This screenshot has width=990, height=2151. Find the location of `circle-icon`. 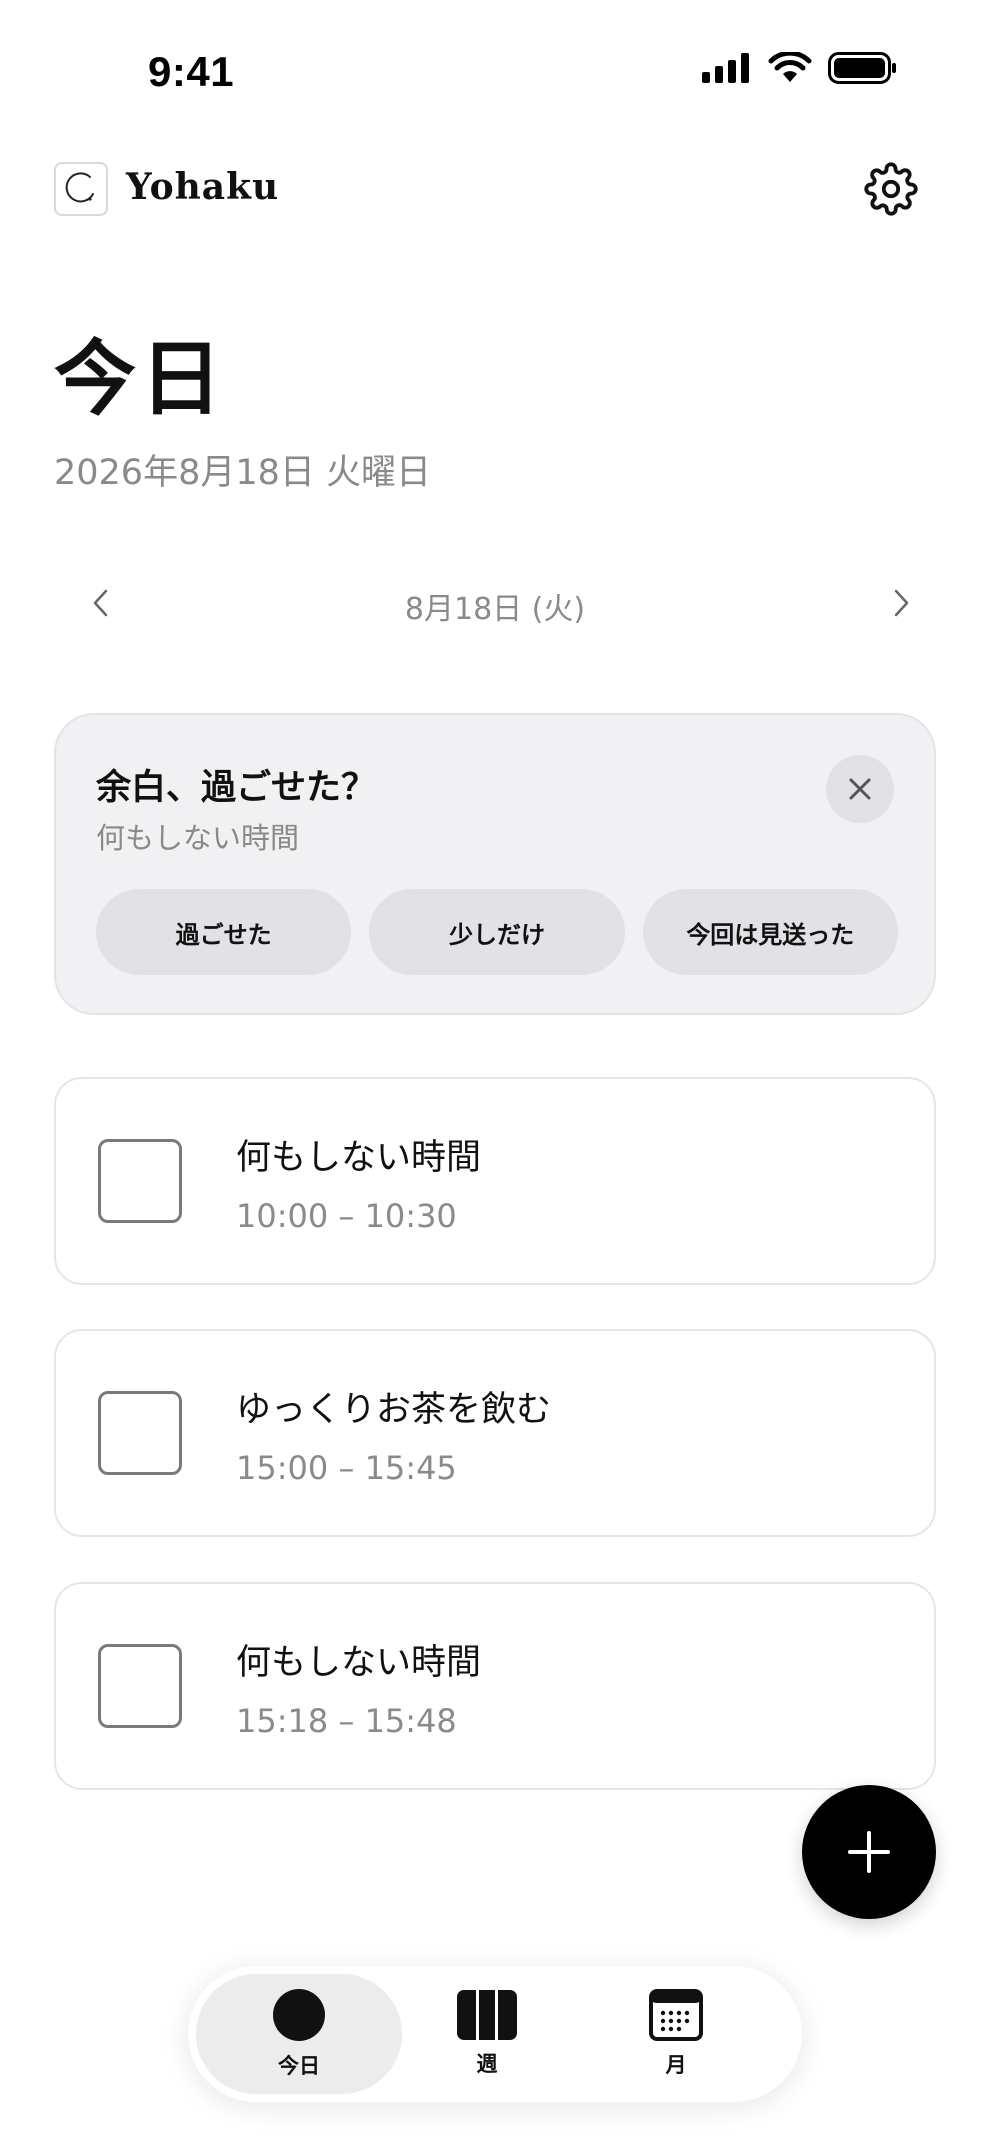

circle-icon is located at coordinates (299, 2015).